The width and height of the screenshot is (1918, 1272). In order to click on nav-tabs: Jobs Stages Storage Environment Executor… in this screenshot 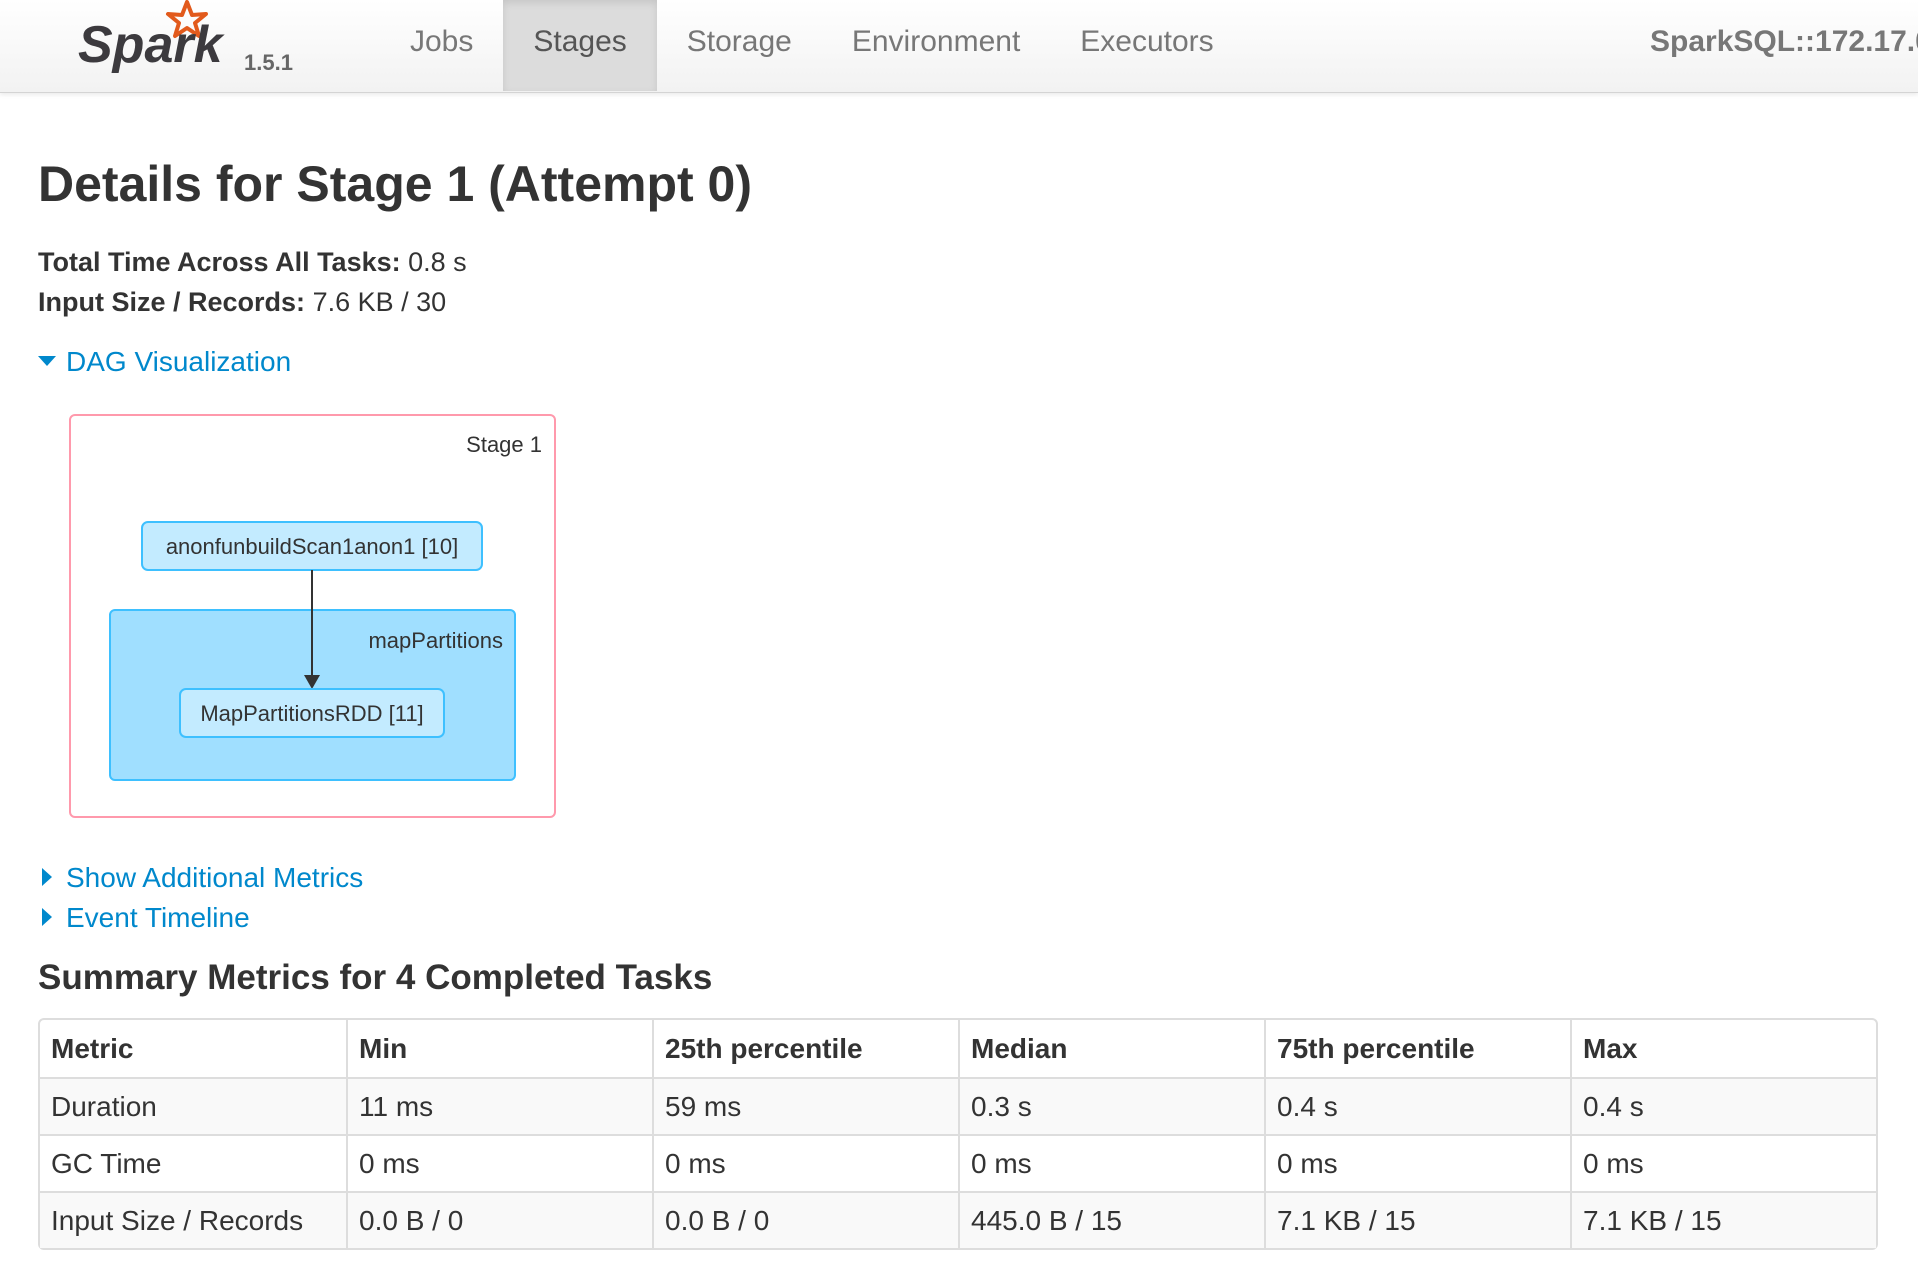, I will do `click(812, 45)`.